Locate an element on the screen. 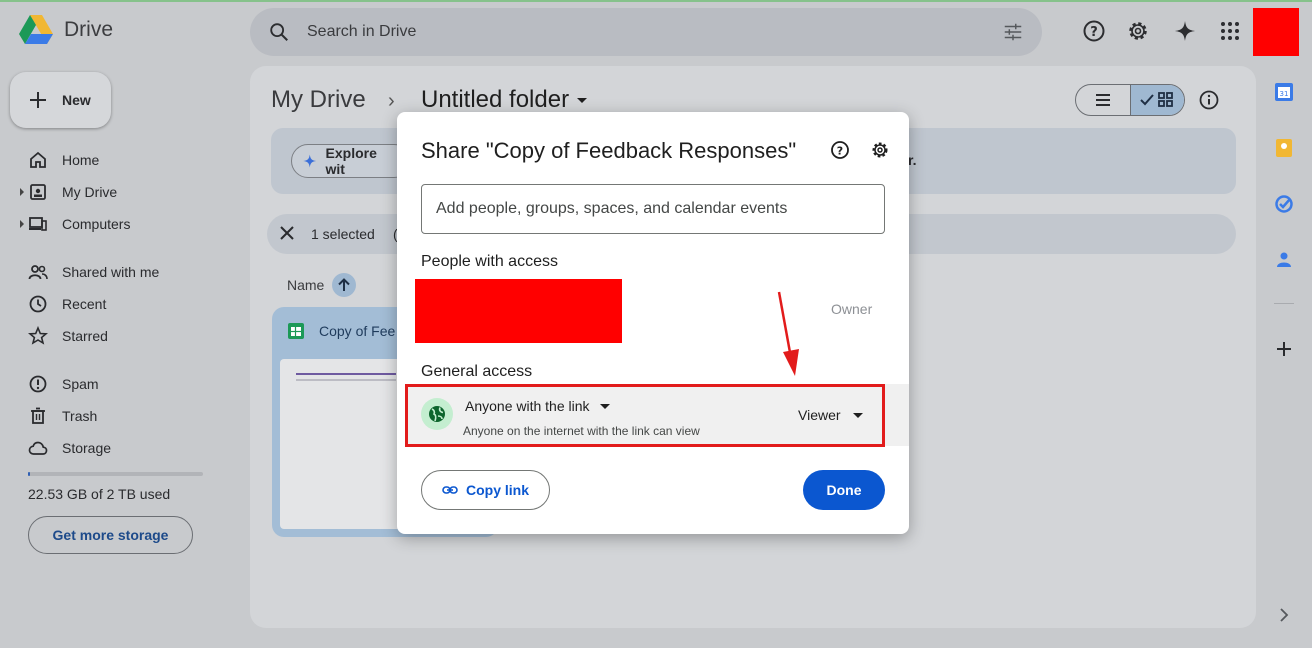  sidebar-item-spam: Spam is located at coordinates (120, 384).